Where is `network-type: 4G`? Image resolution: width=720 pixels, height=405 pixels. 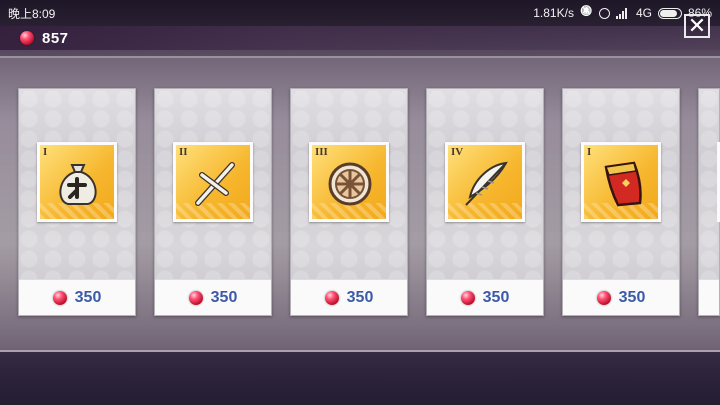
network-type: 4G is located at coordinates (643, 13).